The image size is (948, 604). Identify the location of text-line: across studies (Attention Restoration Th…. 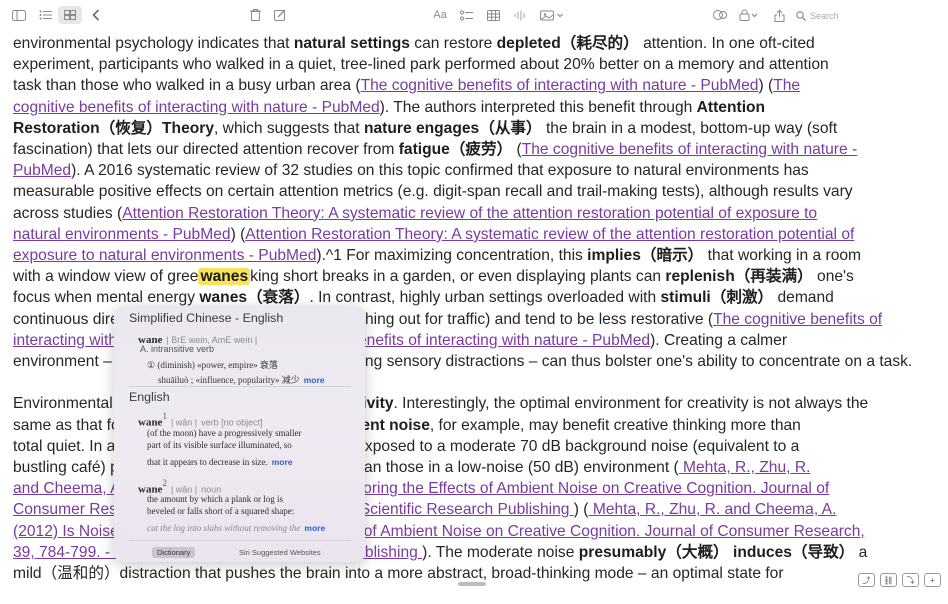
(475, 213).